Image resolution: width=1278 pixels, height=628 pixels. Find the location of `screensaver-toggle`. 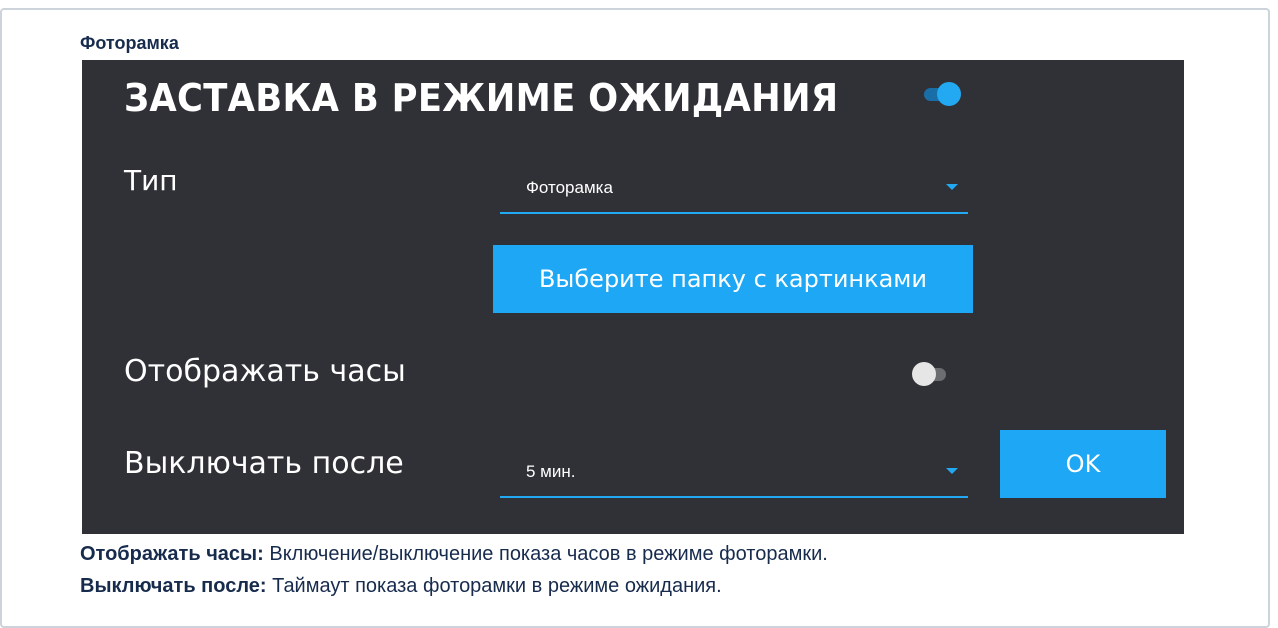

screensaver-toggle is located at coordinates (942, 94).